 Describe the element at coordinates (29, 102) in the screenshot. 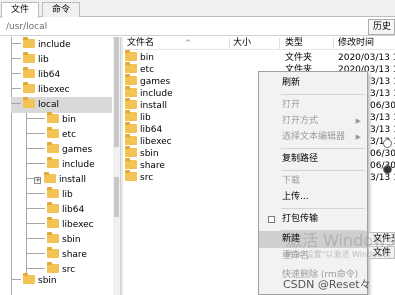

I see `folder-open-icon` at that location.